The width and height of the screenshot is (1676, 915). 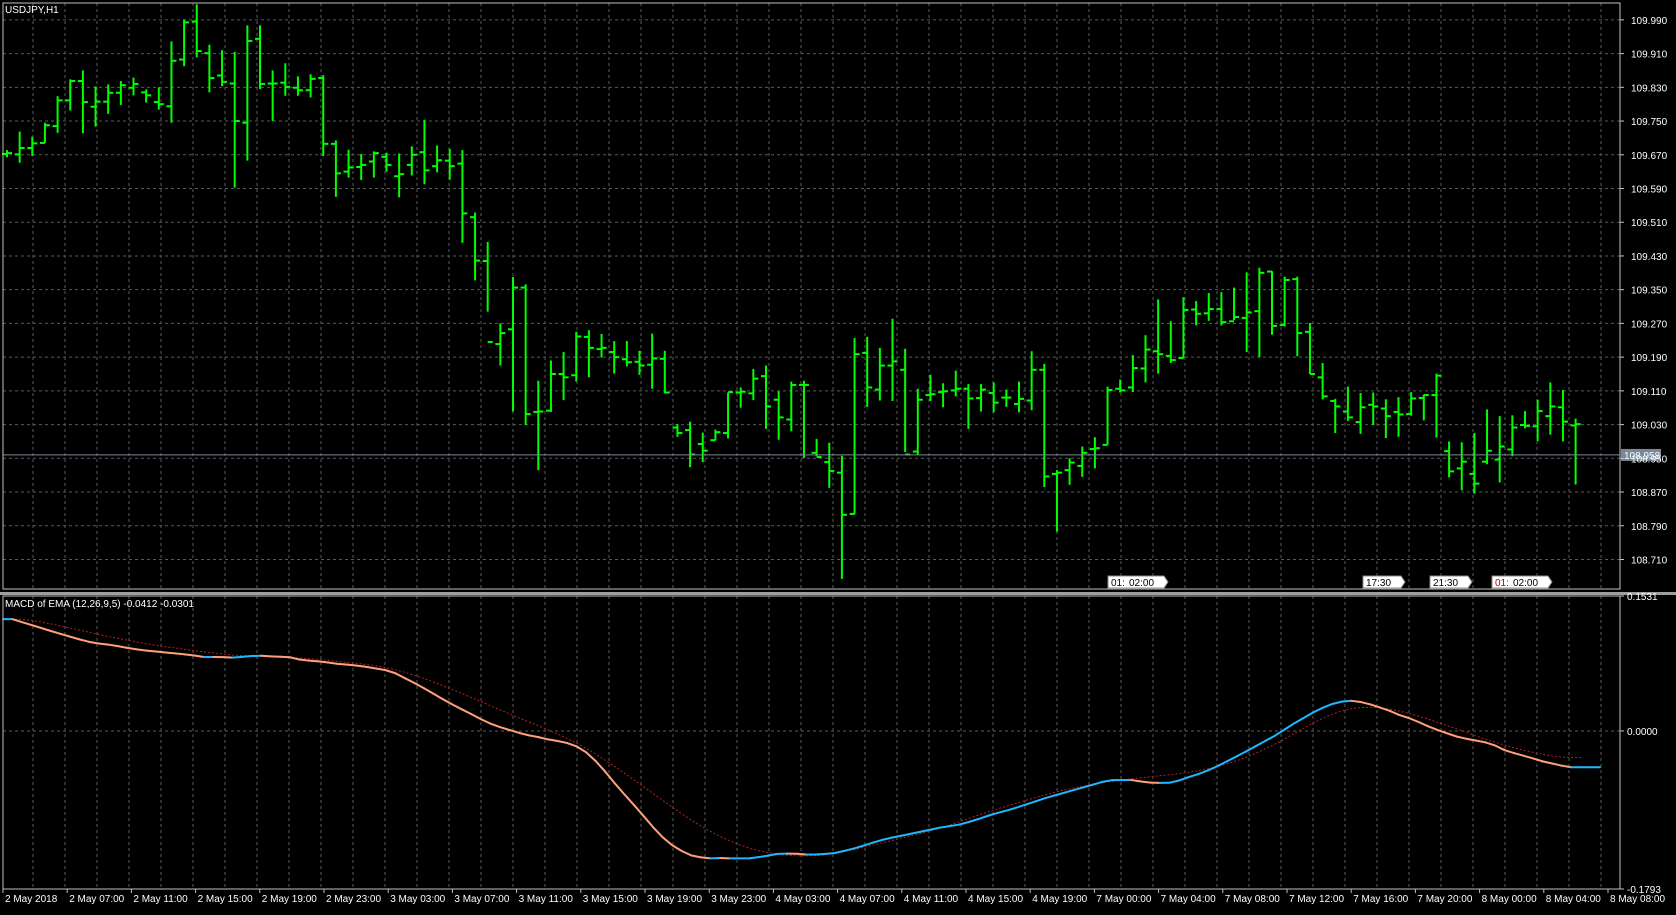 I want to click on time-tick-label: 3 May 15:00, so click(x=610, y=899).